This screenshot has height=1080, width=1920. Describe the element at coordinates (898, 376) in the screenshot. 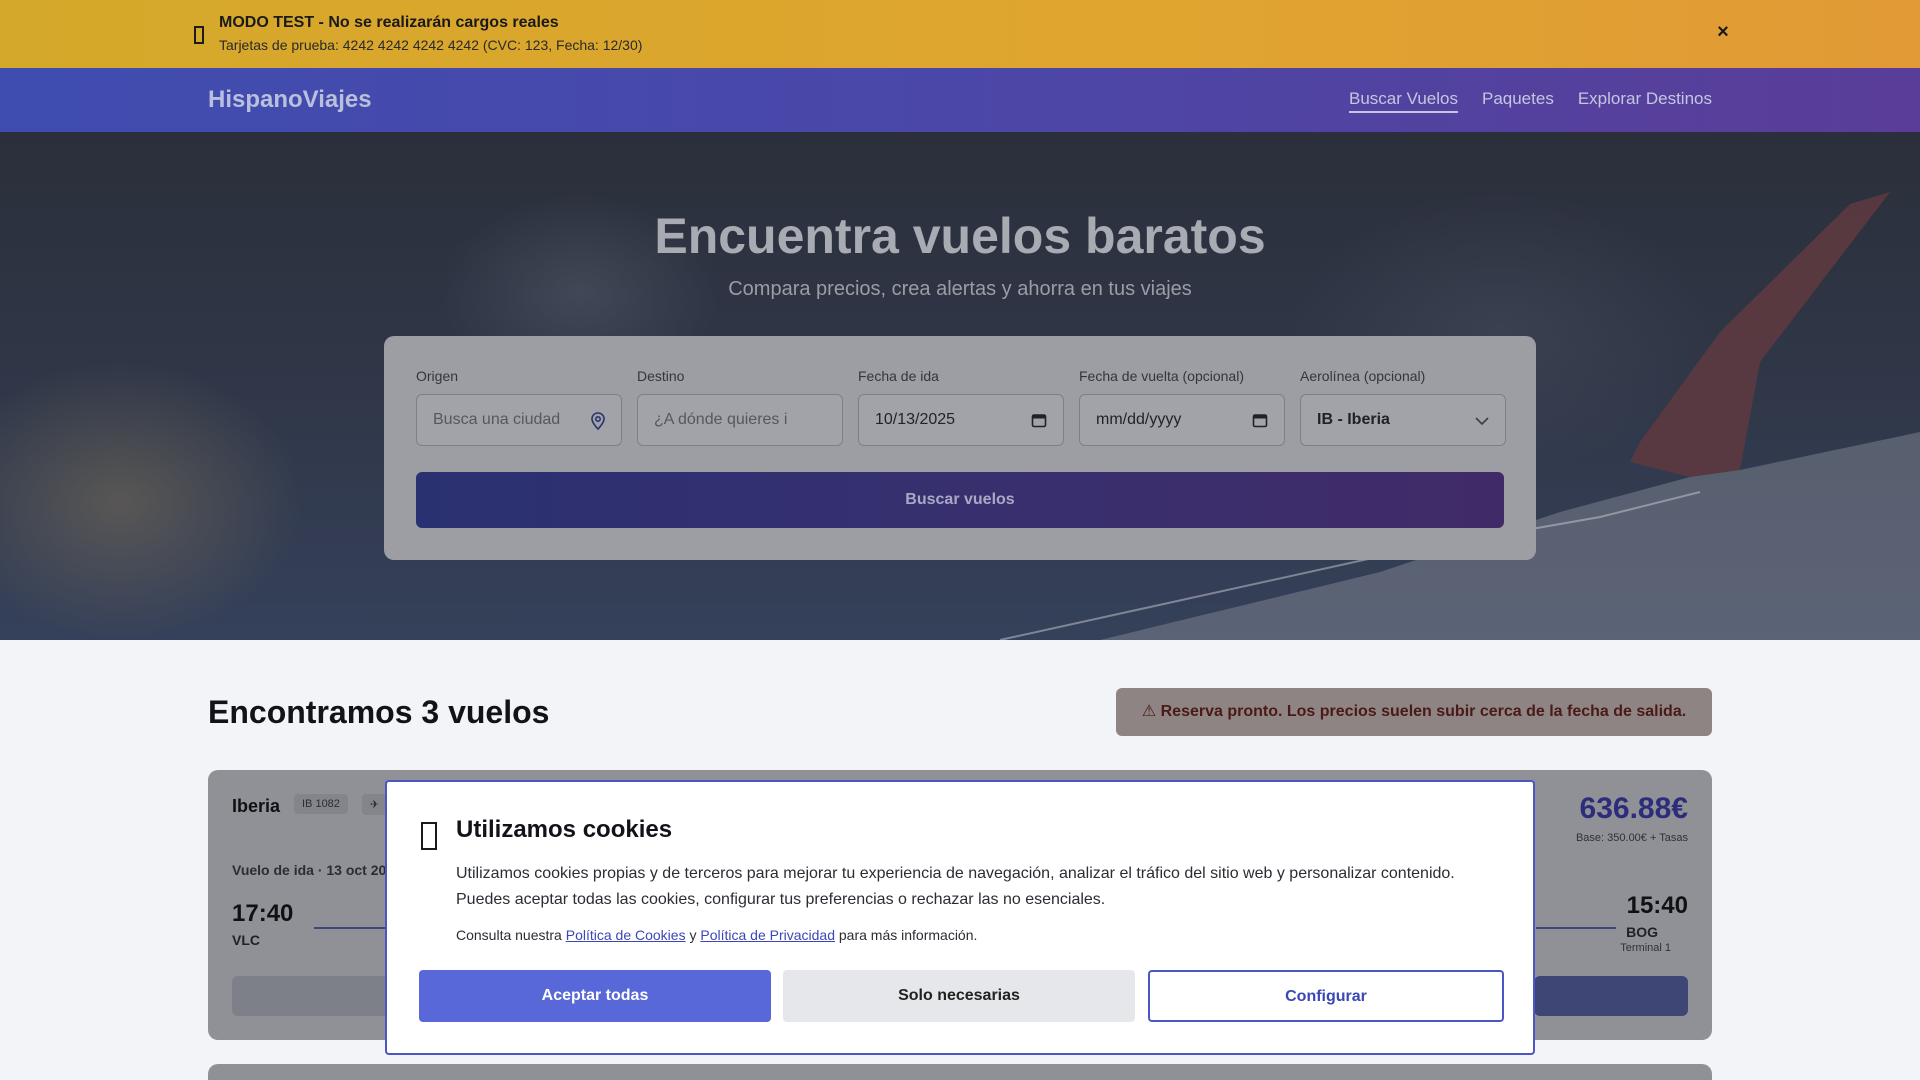

I see `depart-date-label: Fecha de ida` at that location.